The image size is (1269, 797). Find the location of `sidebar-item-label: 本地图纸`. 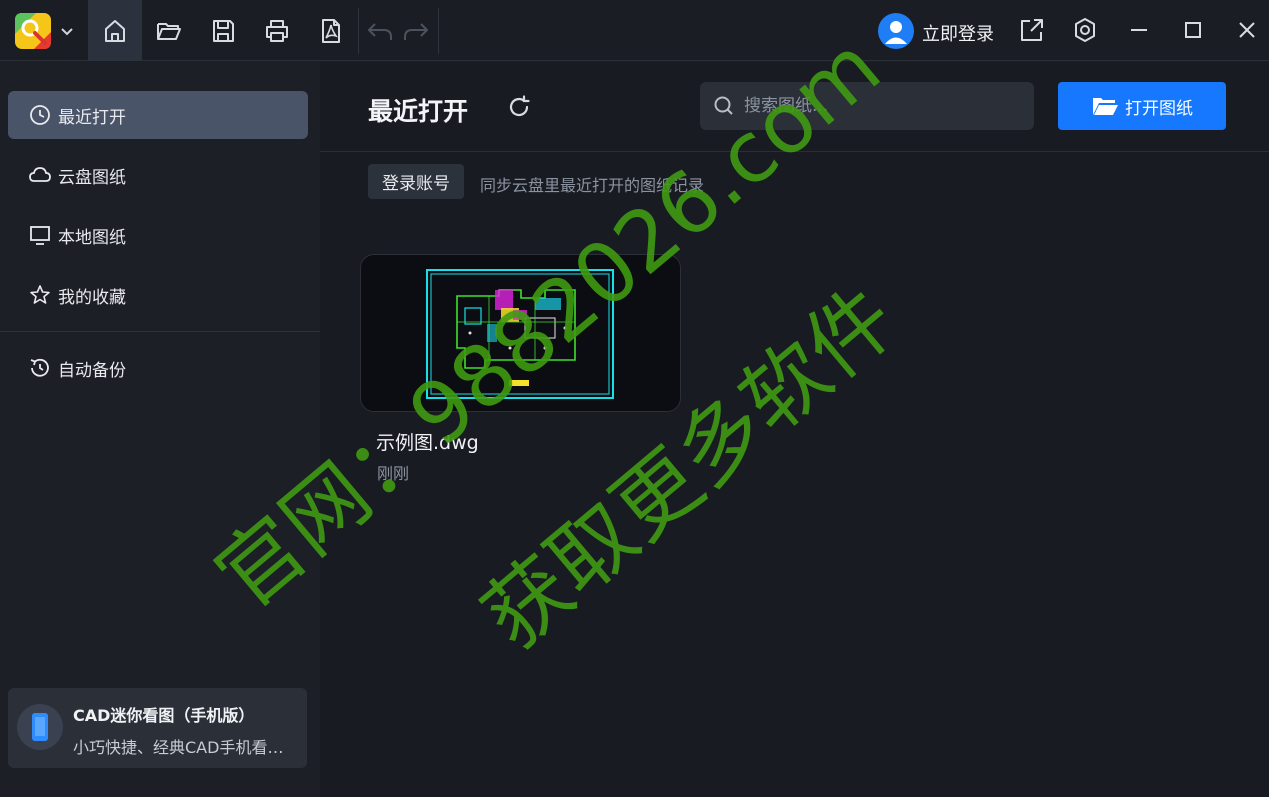

sidebar-item-label: 本地图纸 is located at coordinates (92, 237).